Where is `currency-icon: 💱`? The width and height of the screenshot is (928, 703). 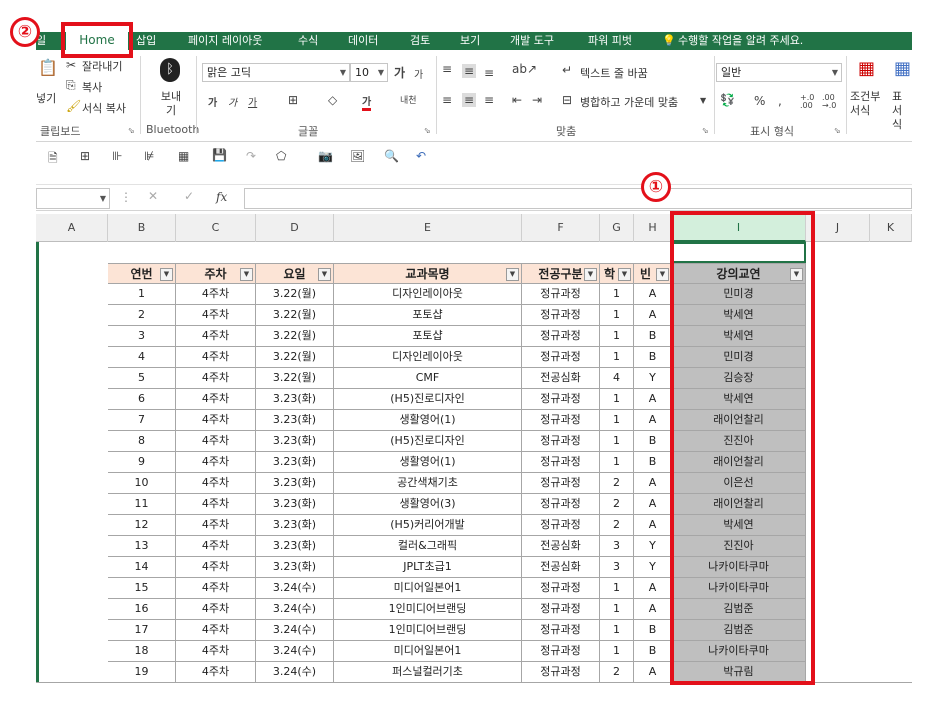 currency-icon: 💱 is located at coordinates (727, 100).